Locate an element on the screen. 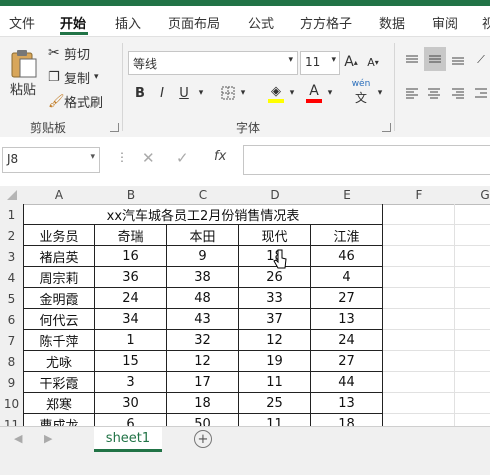  align-center-button is located at coordinates (434, 93).